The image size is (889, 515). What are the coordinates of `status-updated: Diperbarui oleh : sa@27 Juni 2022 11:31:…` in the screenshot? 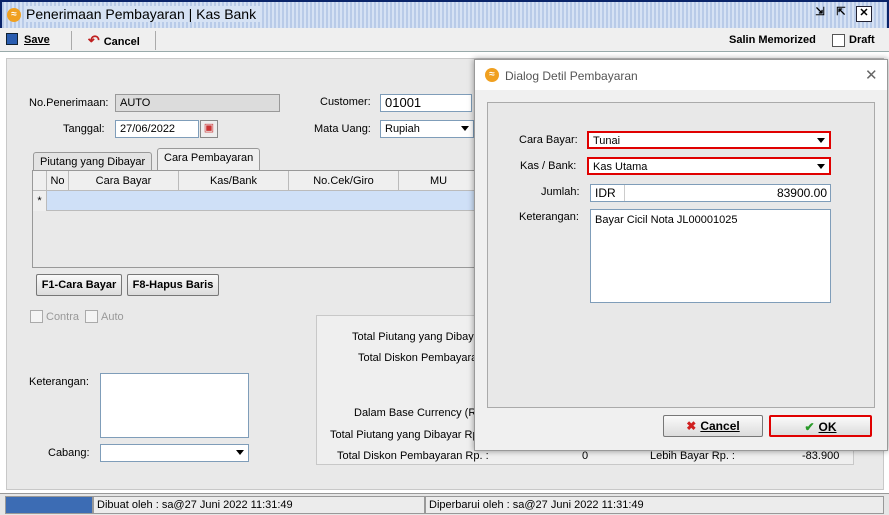 It's located at (654, 505).